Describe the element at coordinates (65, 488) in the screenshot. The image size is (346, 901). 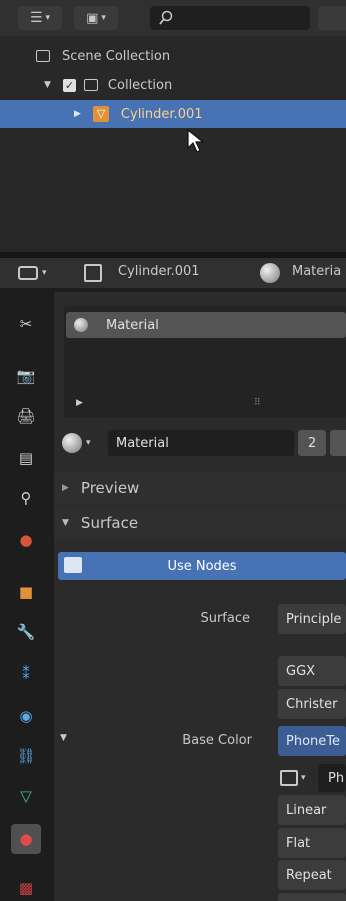
I see `collapsed-arrow-icon: ▶` at that location.